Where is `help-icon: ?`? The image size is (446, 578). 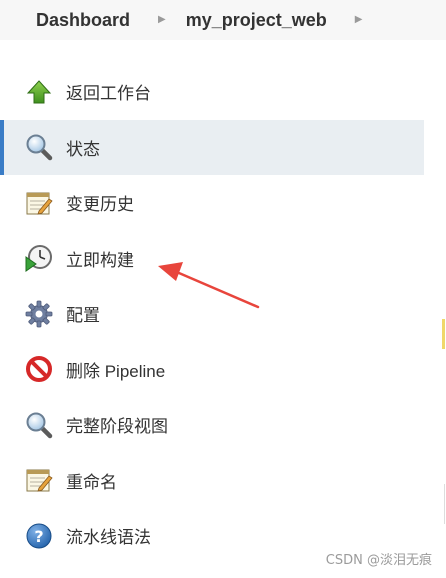
help-icon: ? is located at coordinates (39, 536).